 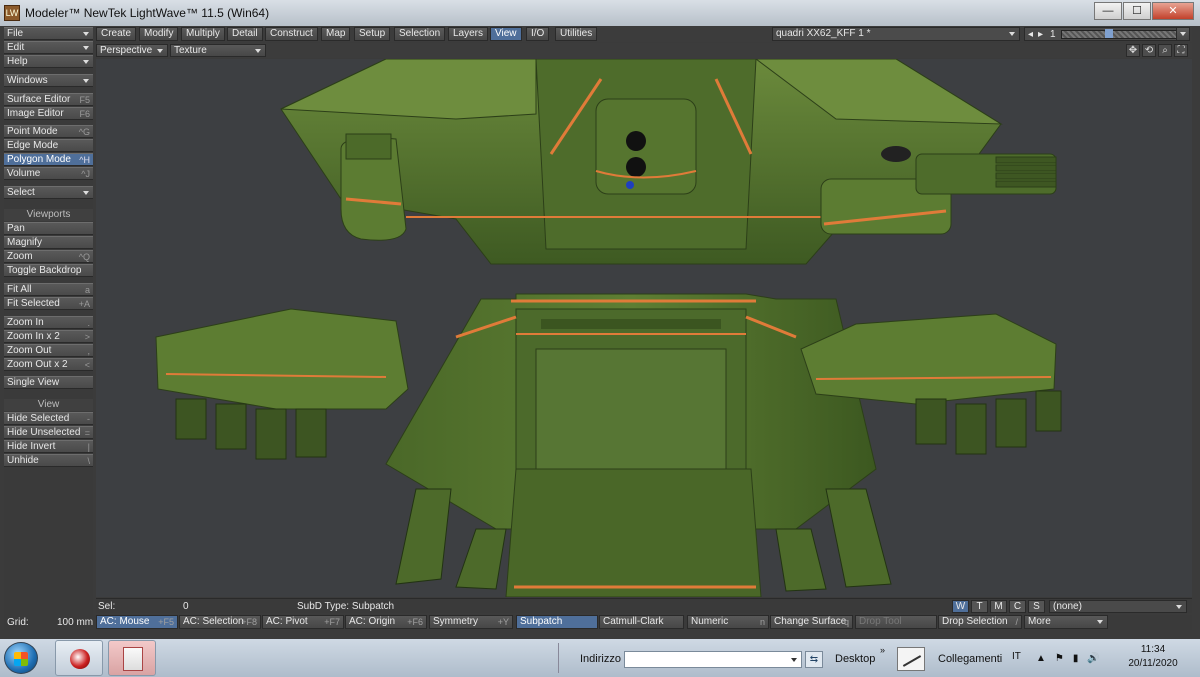 I want to click on maximize-view-icon: ⛶, so click(x=1181, y=50).